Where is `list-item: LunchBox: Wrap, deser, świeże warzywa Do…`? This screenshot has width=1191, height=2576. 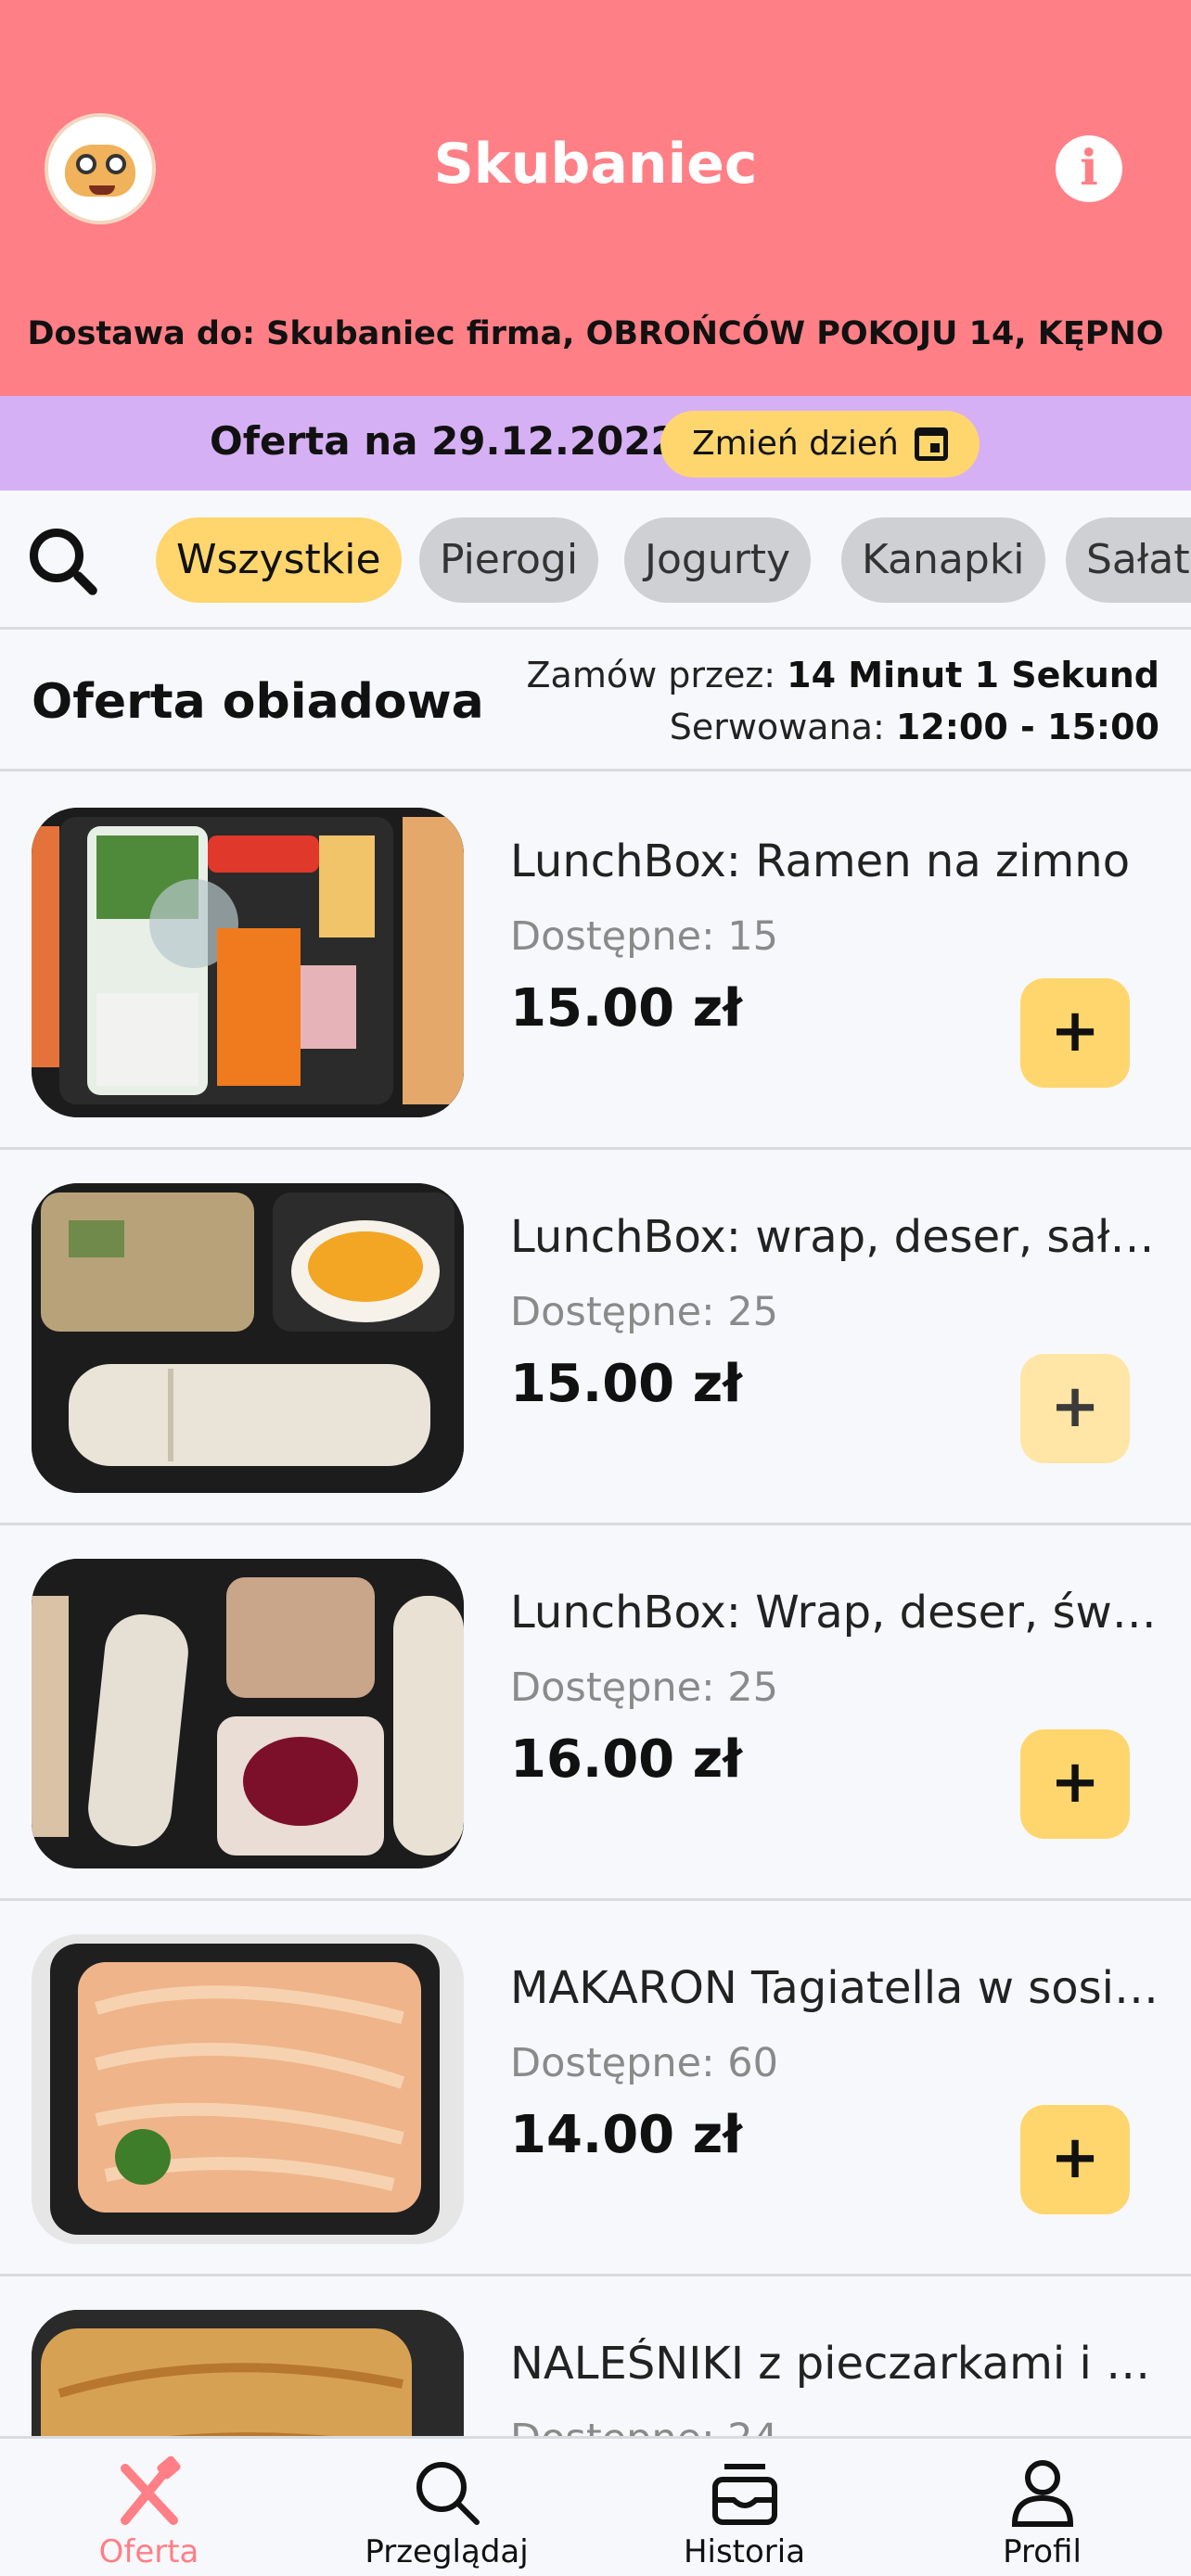
list-item: LunchBox: Wrap, deser, świeże warzywa Do… is located at coordinates (595, 1713).